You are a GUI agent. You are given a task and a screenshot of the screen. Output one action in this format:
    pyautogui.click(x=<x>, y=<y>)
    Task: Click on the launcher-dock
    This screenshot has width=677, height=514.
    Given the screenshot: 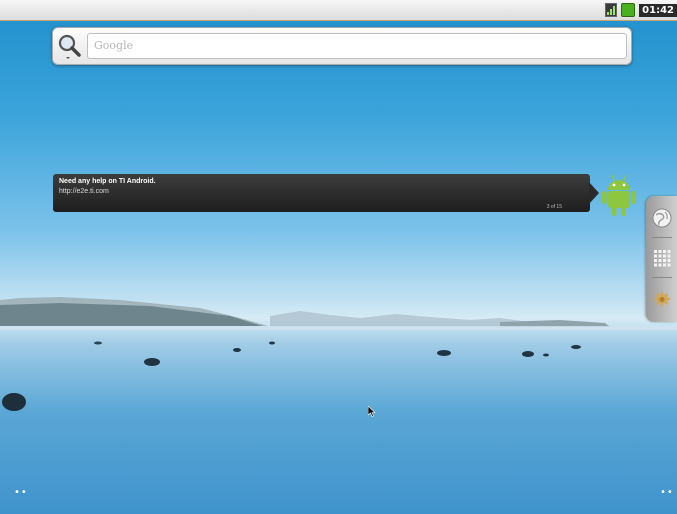 What is the action you would take?
    pyautogui.click(x=661, y=259)
    